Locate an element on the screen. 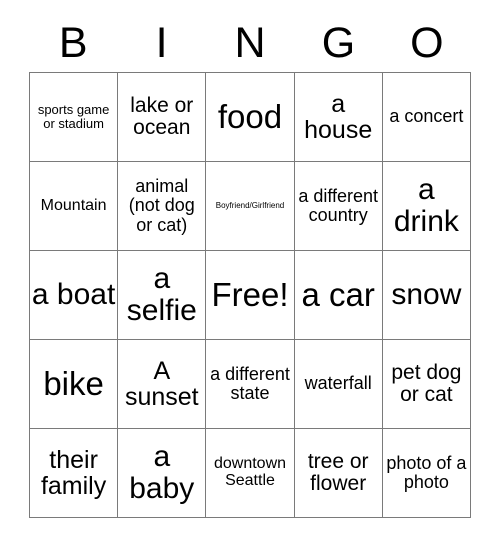 Image resolution: width=500 pixels, height=544 pixels. bingo-cell-free-space: Free! is located at coordinates (250, 295).